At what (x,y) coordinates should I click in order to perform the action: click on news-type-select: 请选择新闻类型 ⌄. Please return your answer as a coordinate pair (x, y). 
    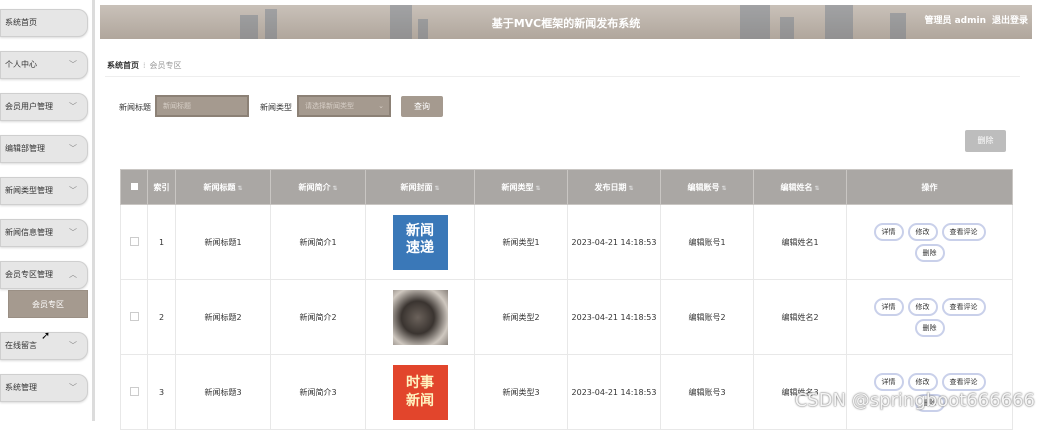
    Looking at the image, I should click on (344, 106).